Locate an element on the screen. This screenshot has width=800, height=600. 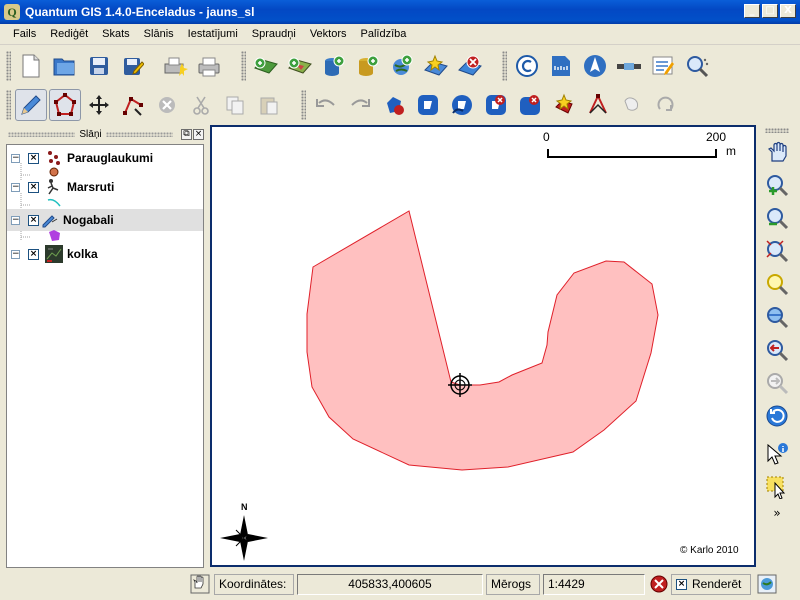
menu-palidziba: Palīdzība is located at coordinates (384, 34).